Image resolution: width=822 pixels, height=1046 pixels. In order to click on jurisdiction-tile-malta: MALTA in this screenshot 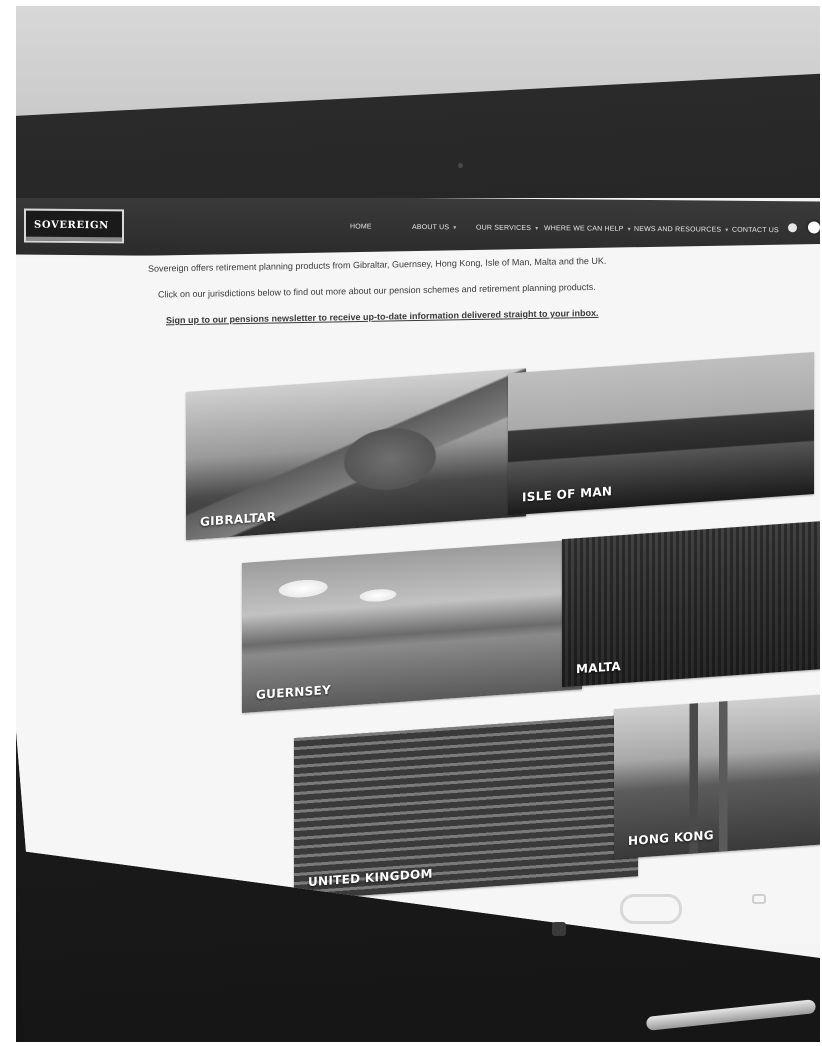, I will do `click(691, 604)`.